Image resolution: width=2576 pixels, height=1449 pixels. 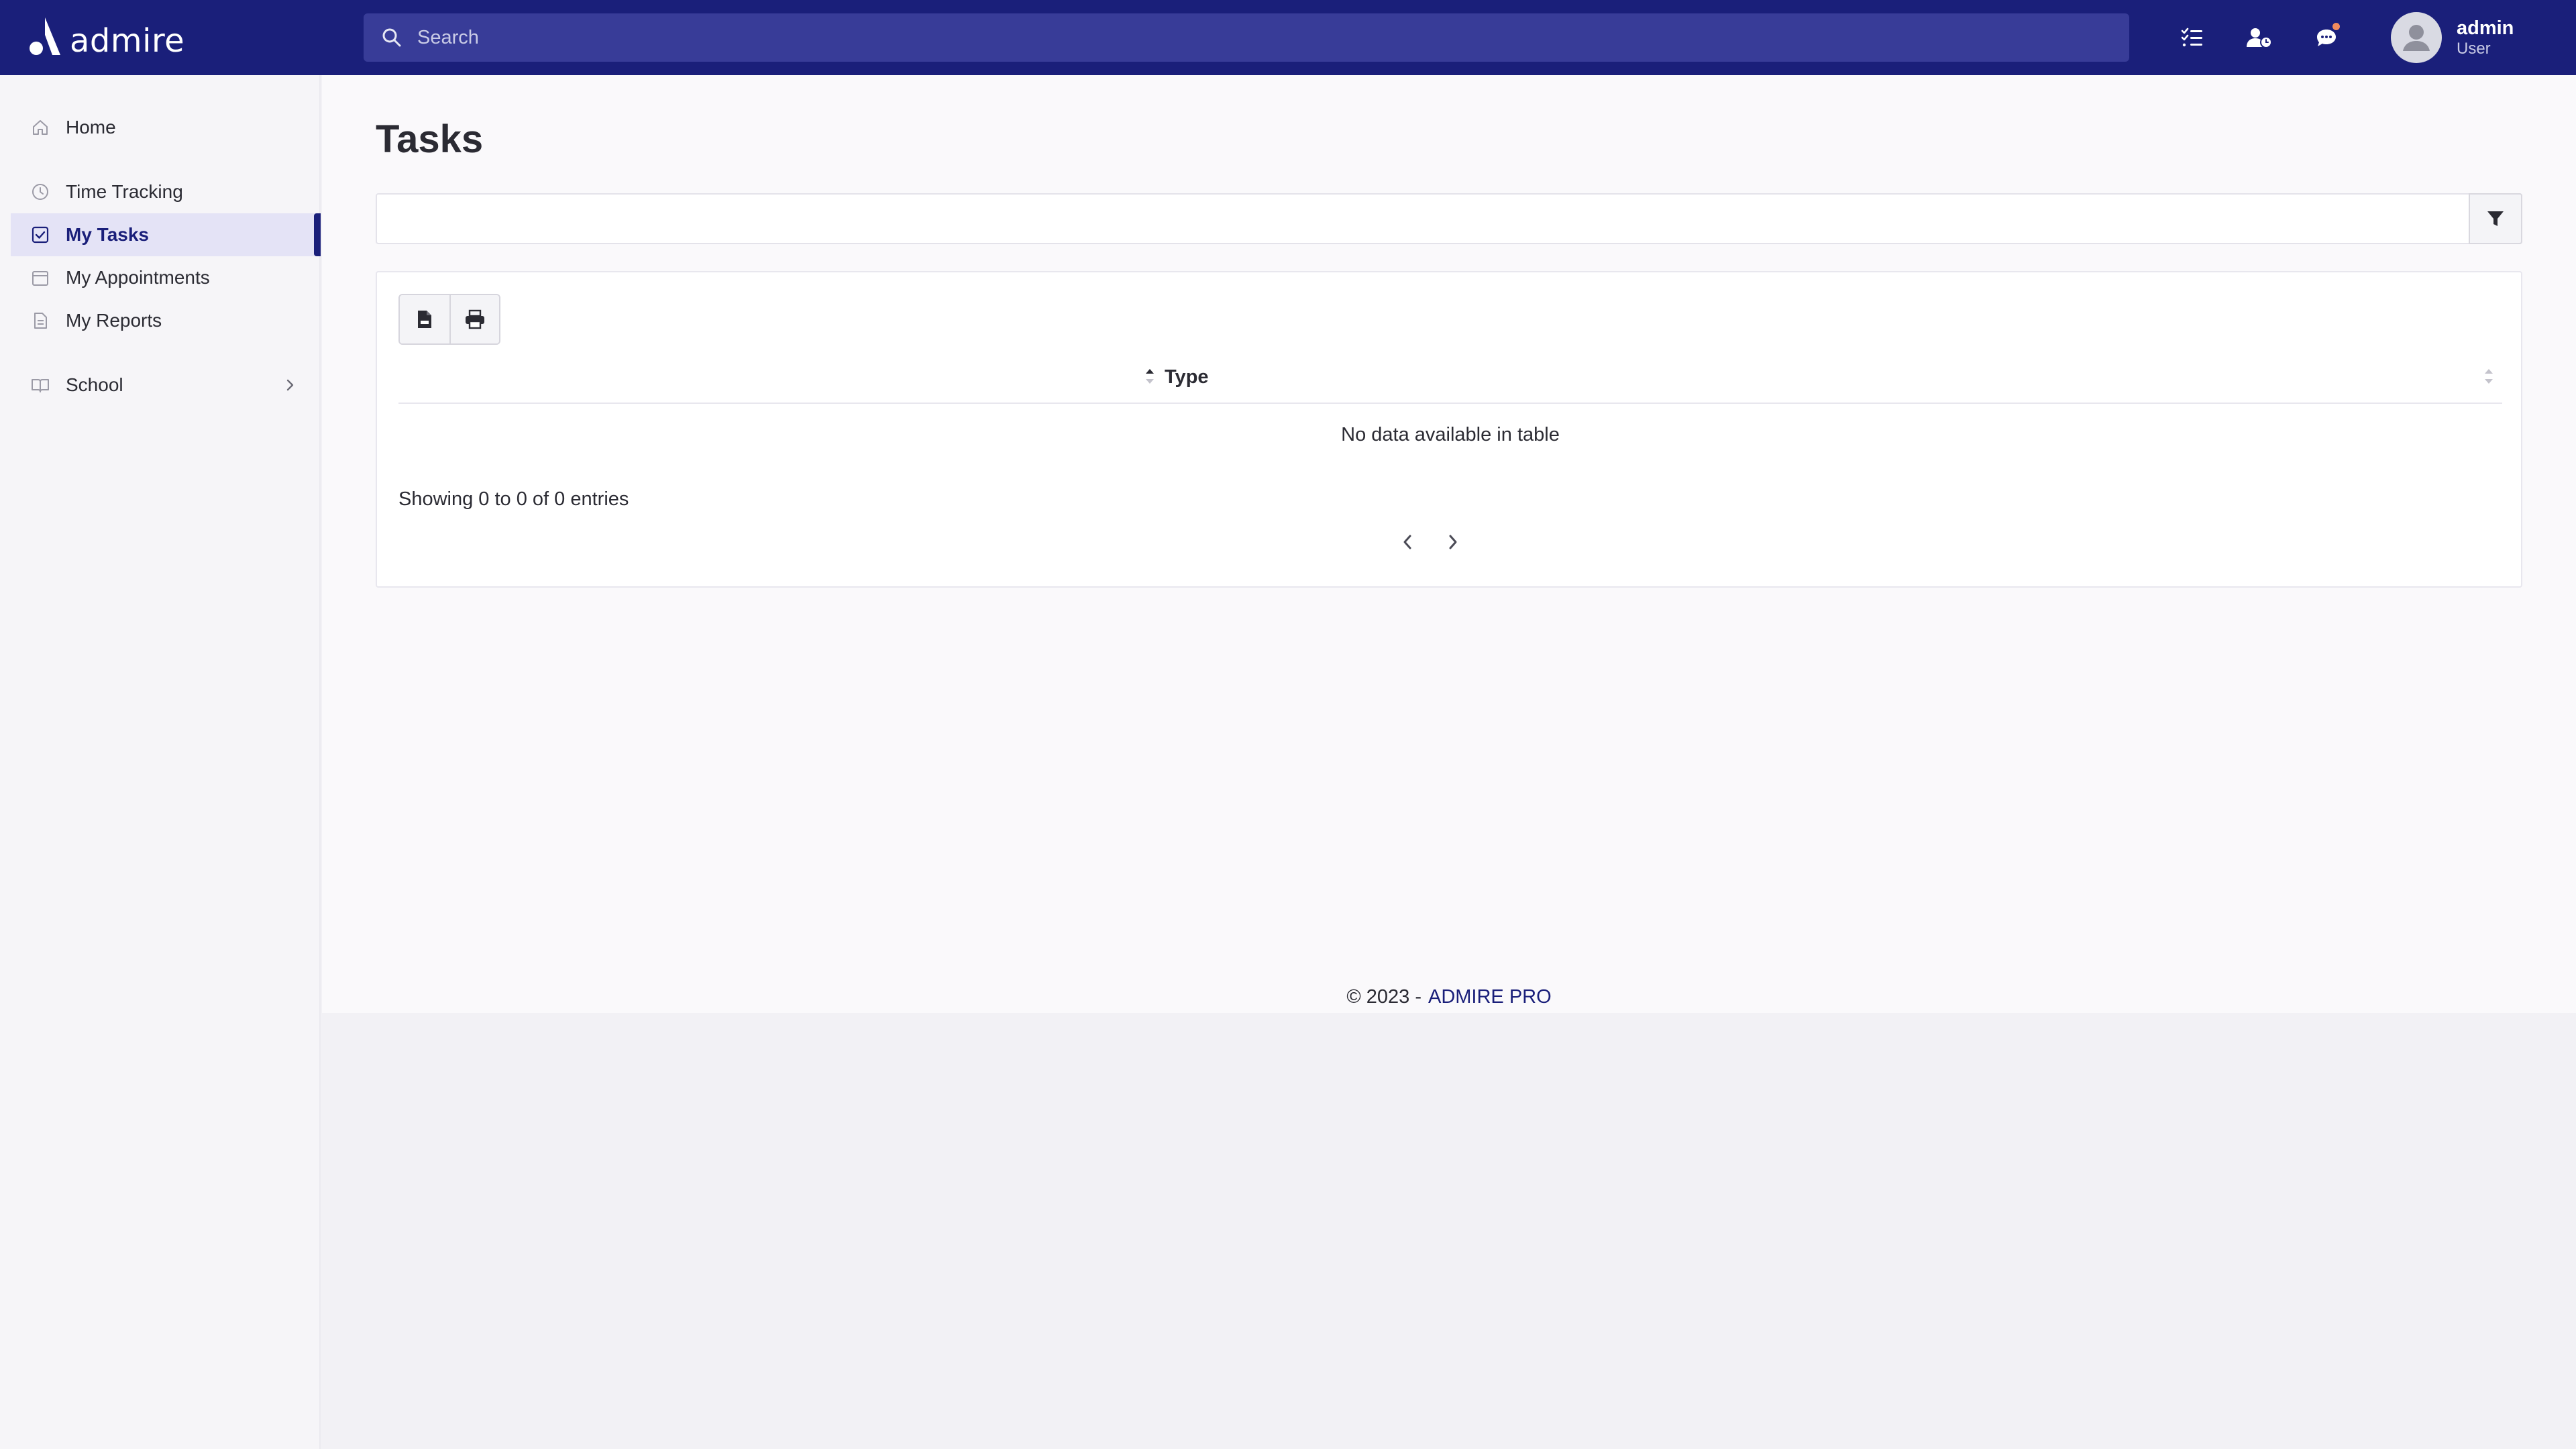 I want to click on print-icon, so click(x=475, y=319).